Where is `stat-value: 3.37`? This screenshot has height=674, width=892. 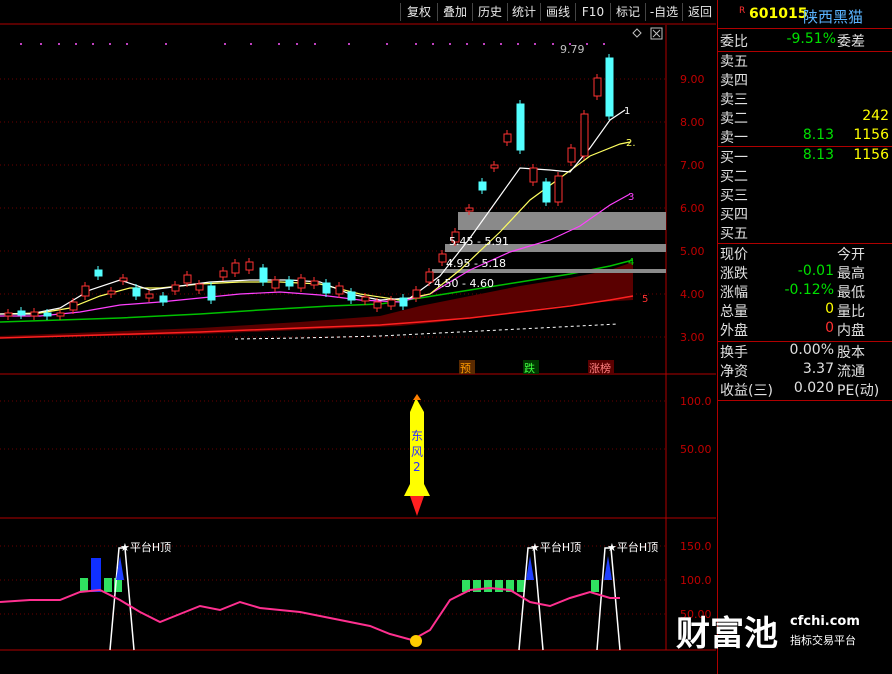 stat-value: 3.37 is located at coordinates (818, 369).